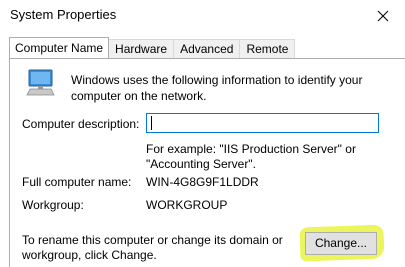 The width and height of the screenshot is (405, 267). I want to click on tab-strip: Computer Name Hardware Advanced Remote, so click(152, 47).